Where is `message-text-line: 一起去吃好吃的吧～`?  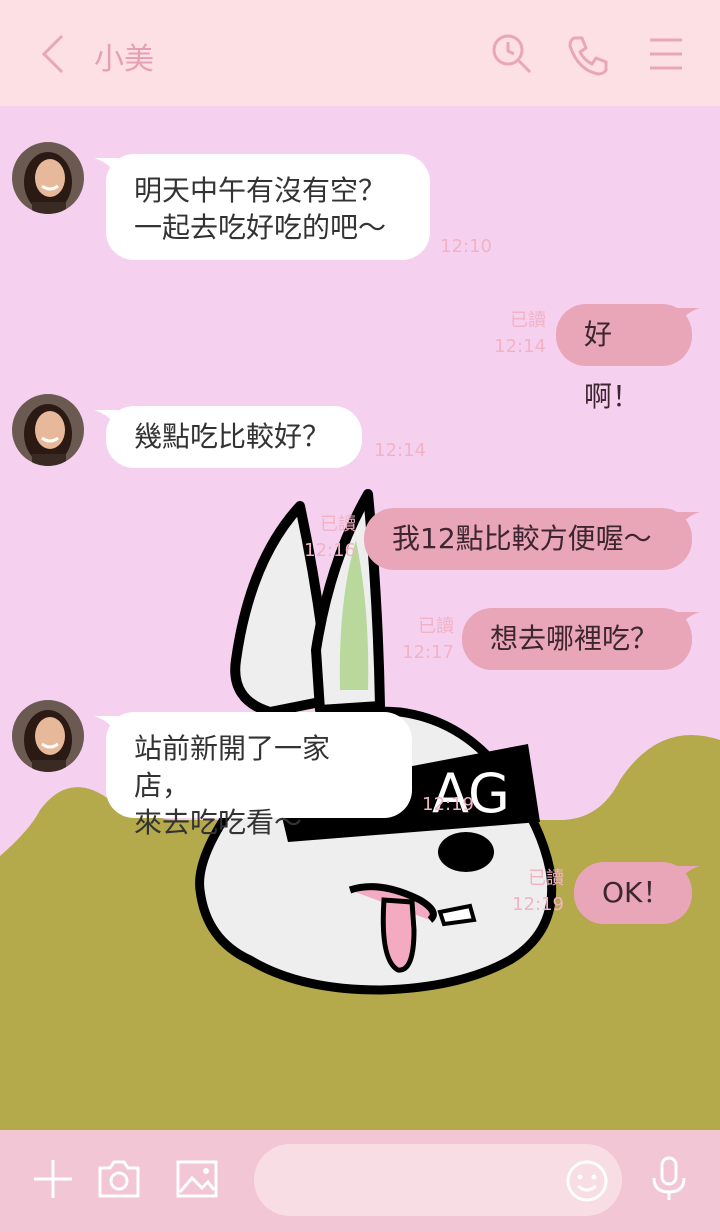
message-text-line: 一起去吃好吃的吧～ is located at coordinates (260, 227).